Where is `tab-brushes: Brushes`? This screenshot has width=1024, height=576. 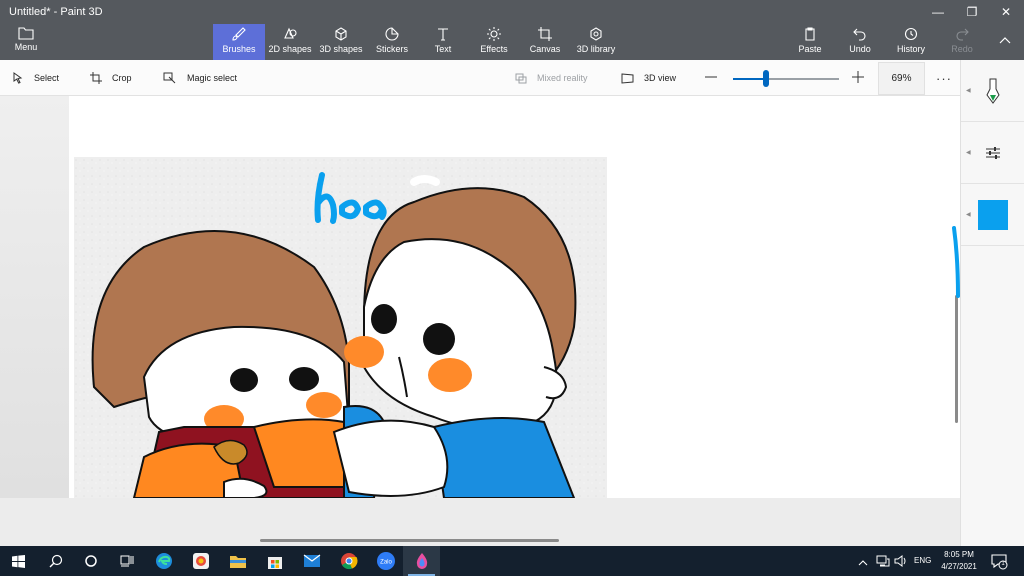
tab-brushes: Brushes is located at coordinates (239, 42).